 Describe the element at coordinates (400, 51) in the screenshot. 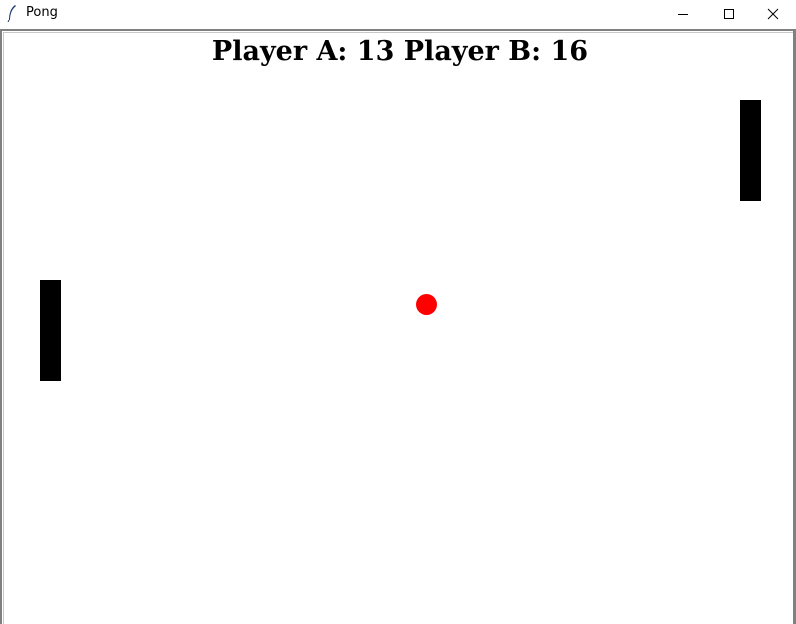

I see `scoreboard: Player A: 13 Player B: 16` at that location.